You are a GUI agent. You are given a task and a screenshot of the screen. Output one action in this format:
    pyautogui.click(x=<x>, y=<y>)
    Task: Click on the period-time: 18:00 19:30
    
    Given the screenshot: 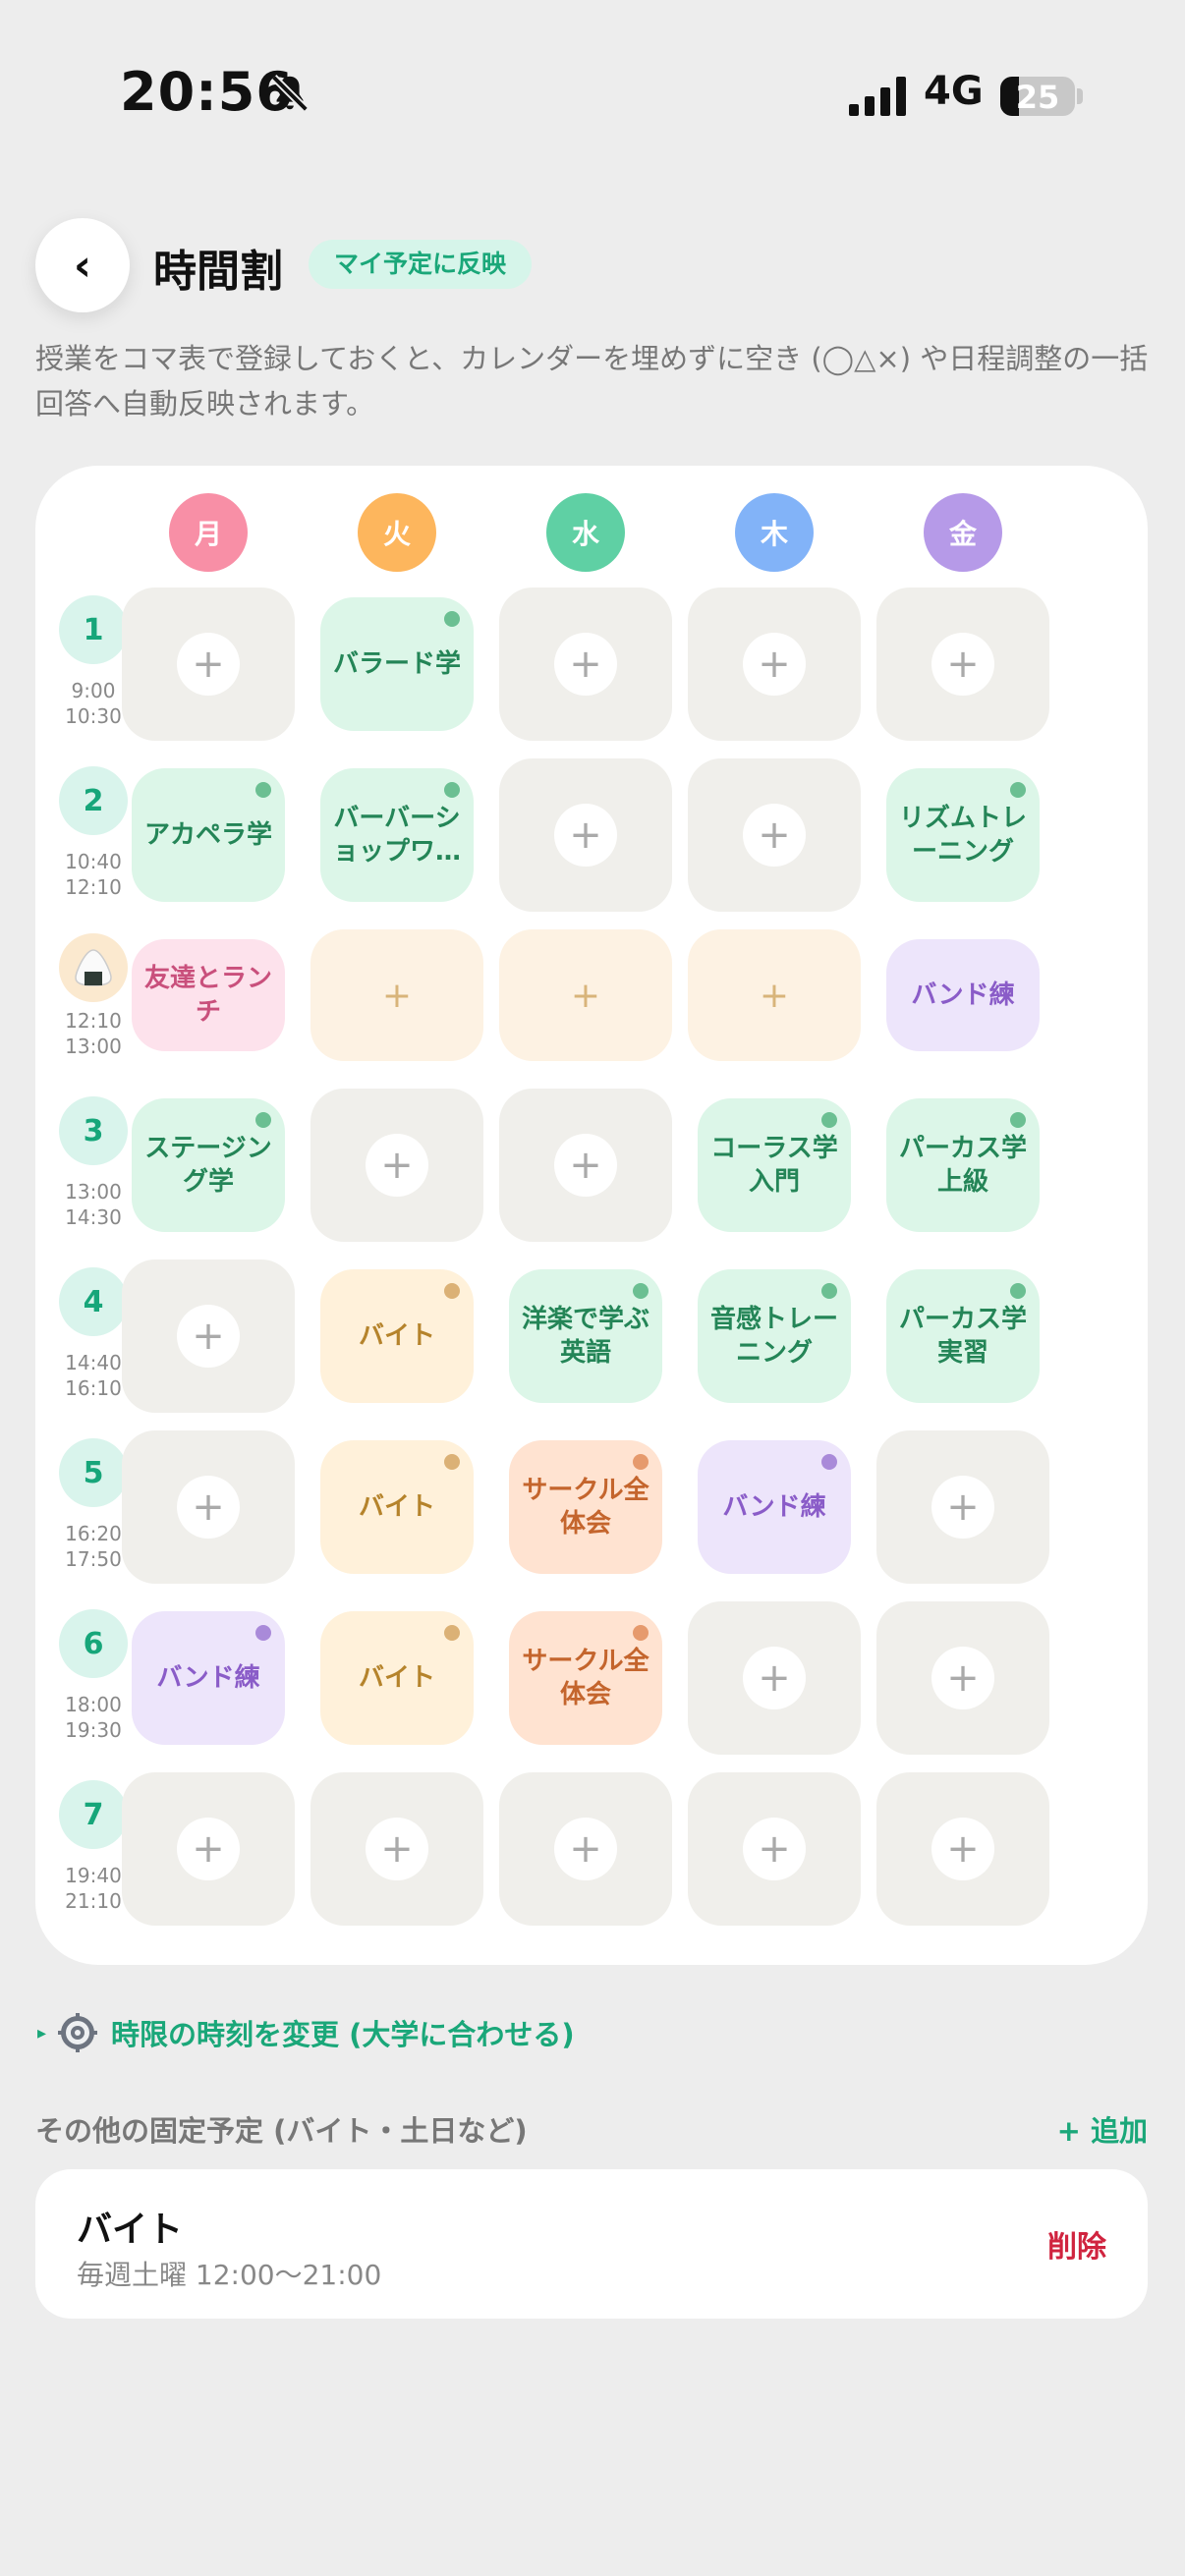 What is the action you would take?
    pyautogui.click(x=93, y=1717)
    